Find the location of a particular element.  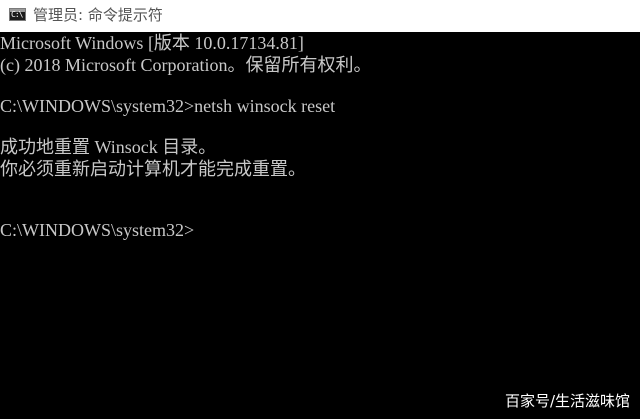

watermark-text: 百家号/生活滋味馆 is located at coordinates (567, 401).